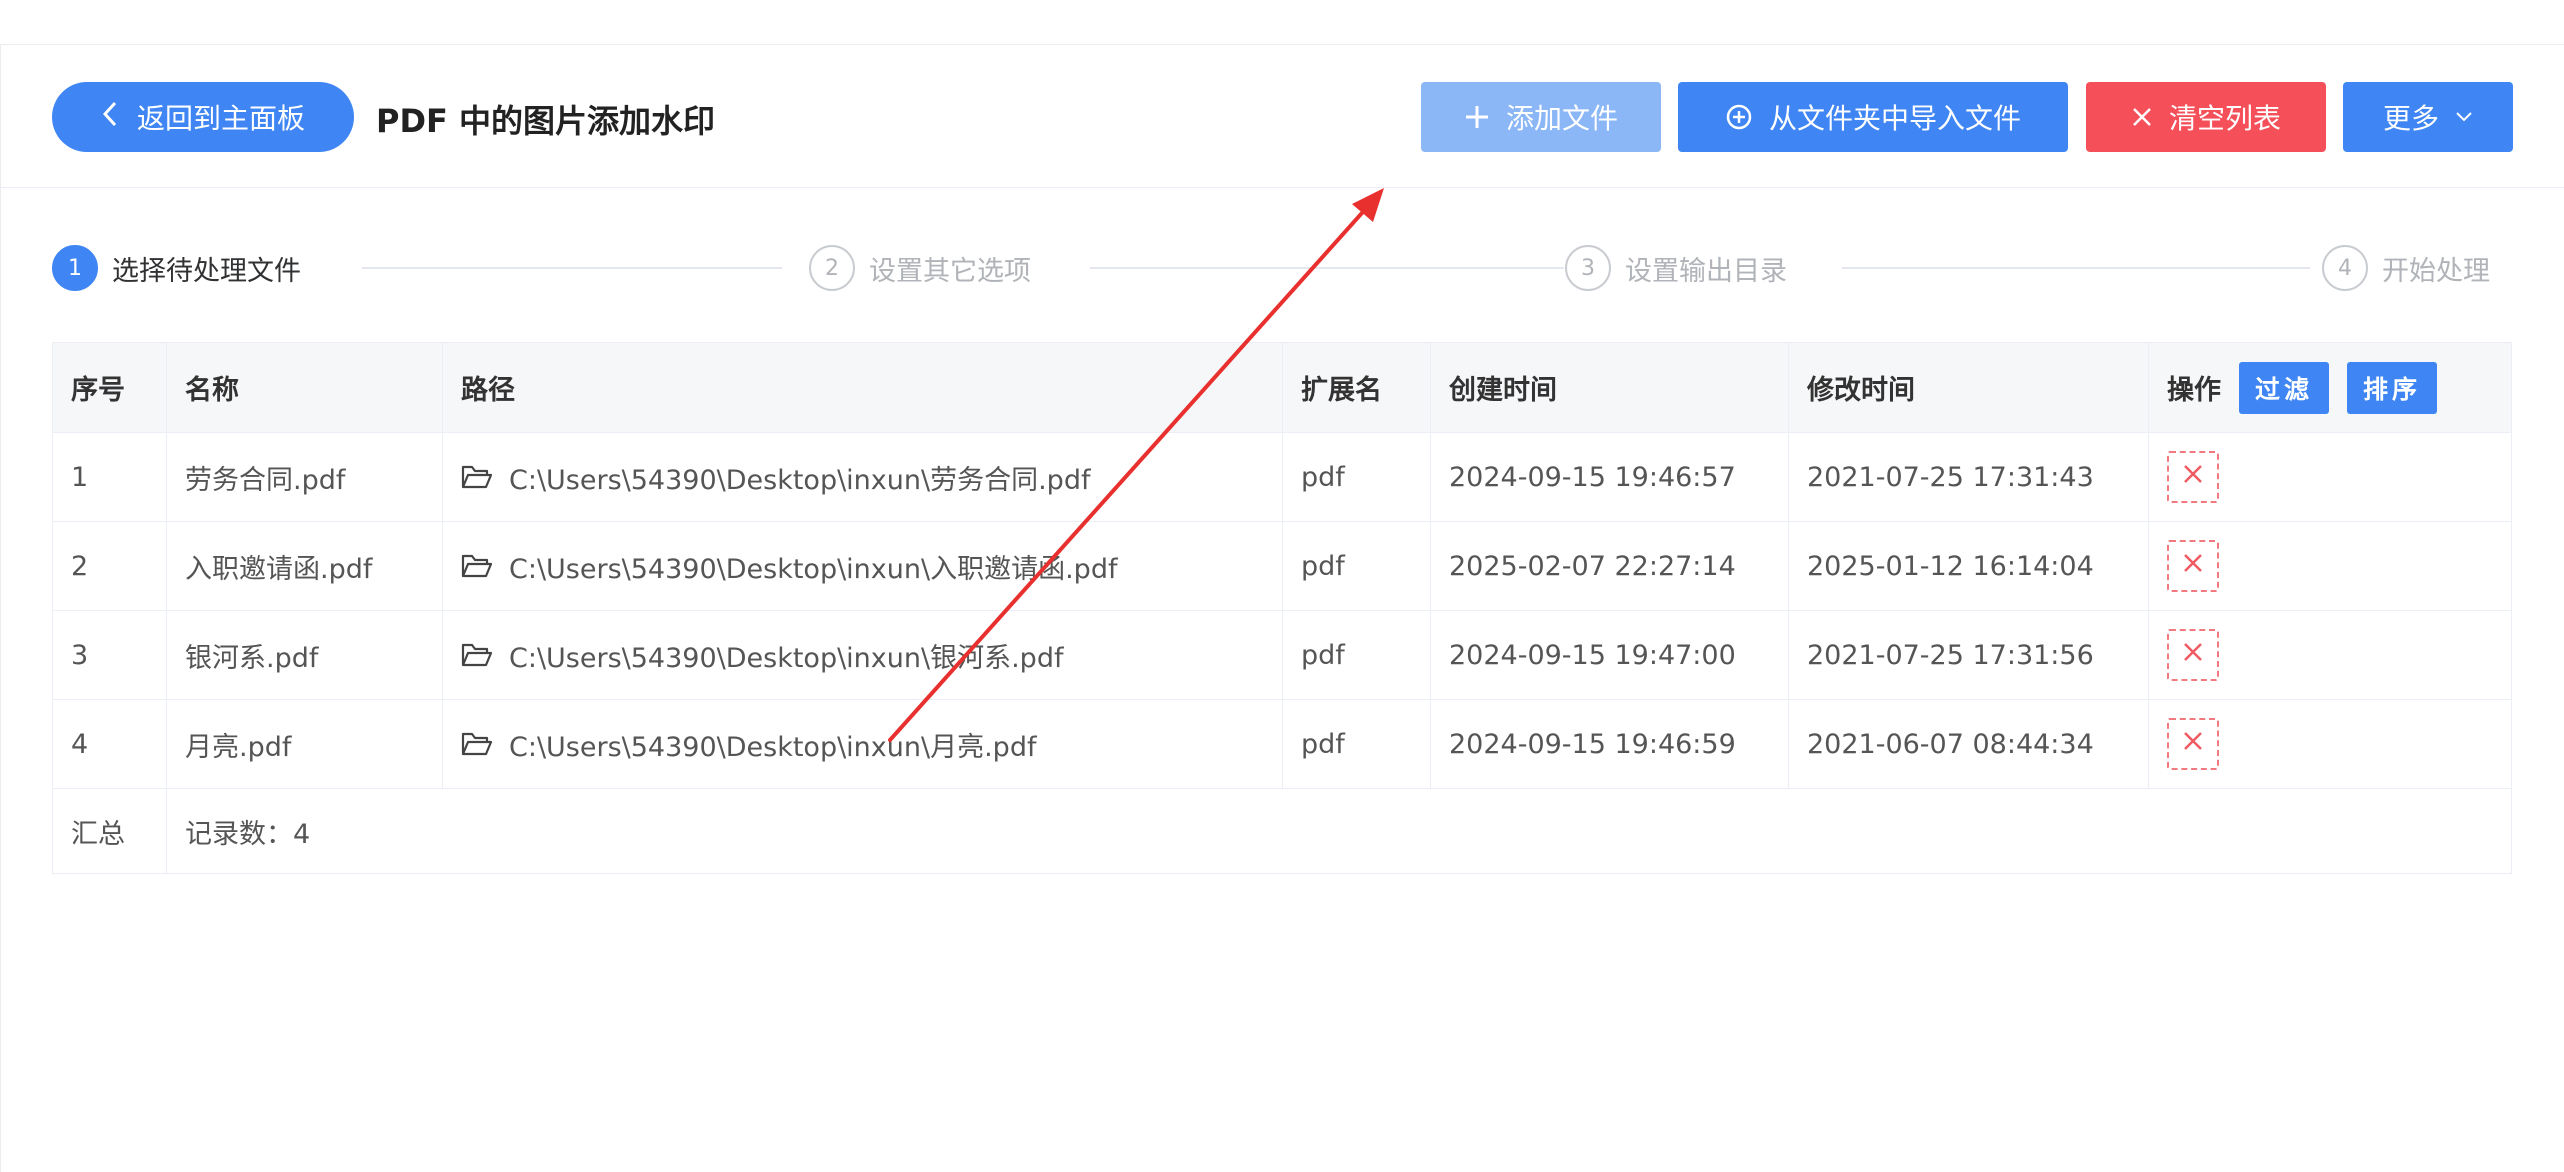 This screenshot has height=1172, width=2564. I want to click on table-header: 序号 名称 路径 扩展名 创建时间 修改时间 操作 过滤 排序, so click(1282, 388).